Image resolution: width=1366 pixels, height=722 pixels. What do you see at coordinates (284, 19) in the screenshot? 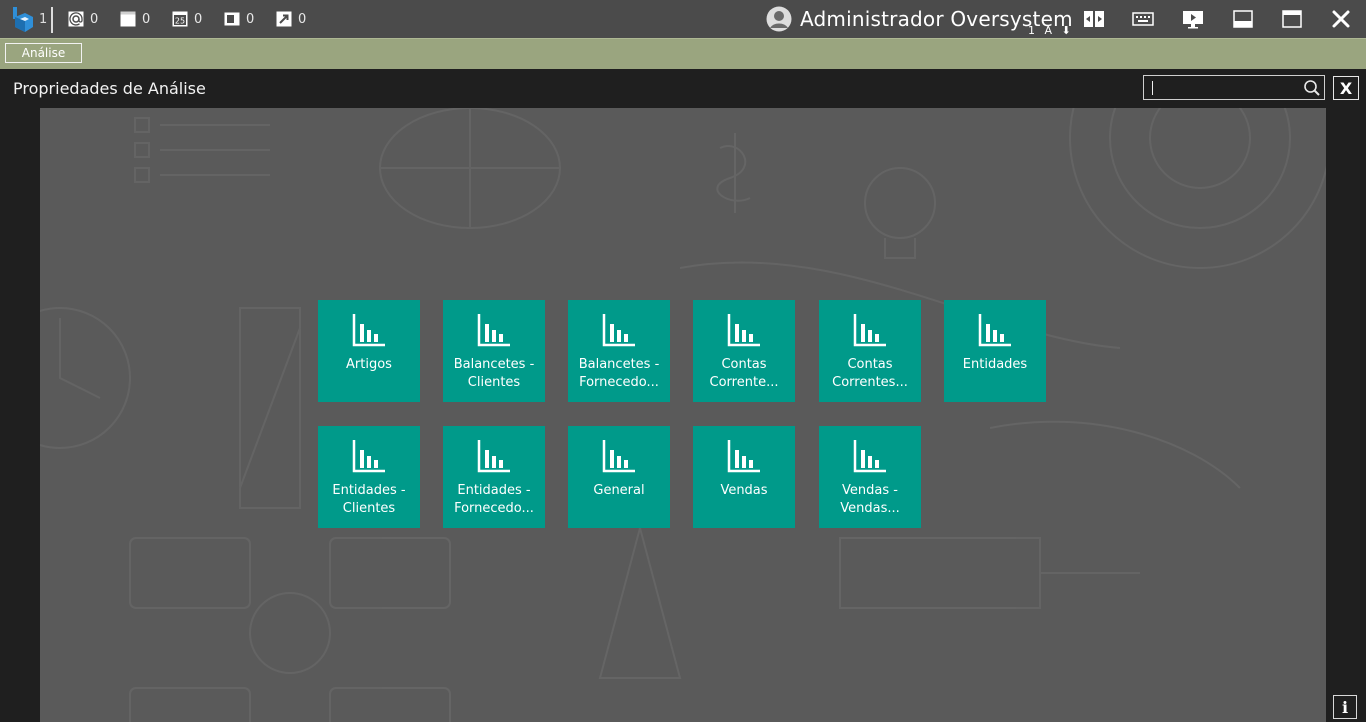
I see `external-link-icon` at bounding box center [284, 19].